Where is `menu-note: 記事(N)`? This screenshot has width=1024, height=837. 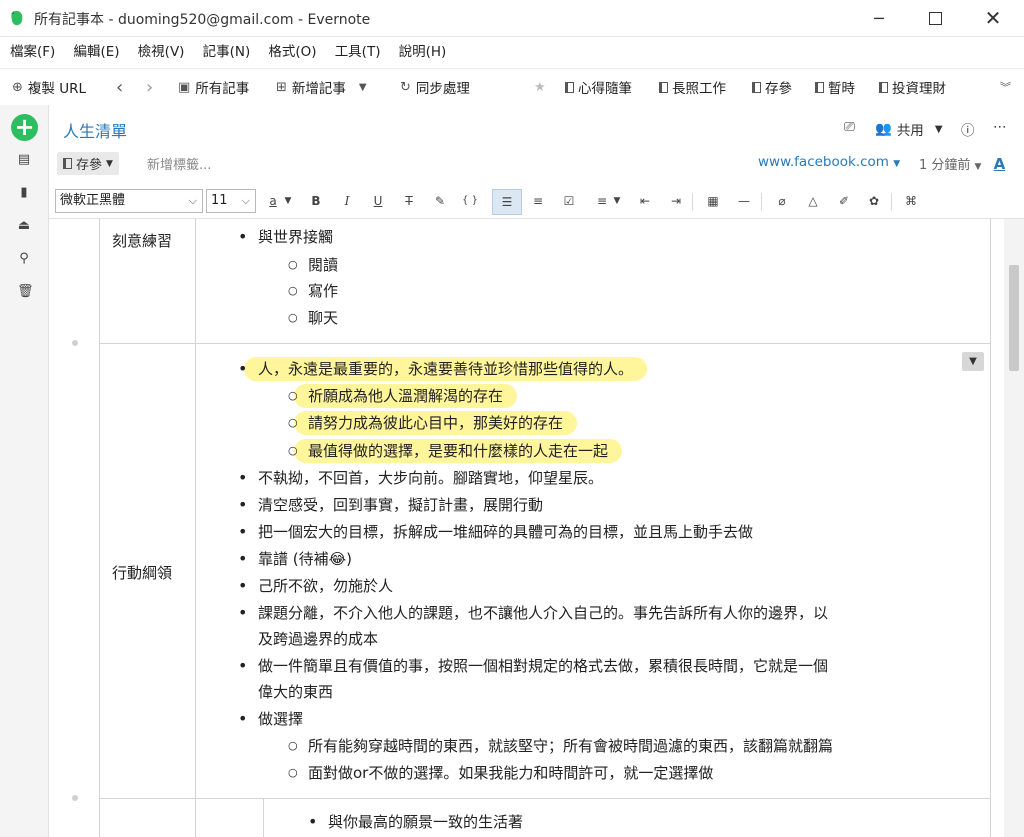
menu-note: 記事(N) is located at coordinates (227, 52).